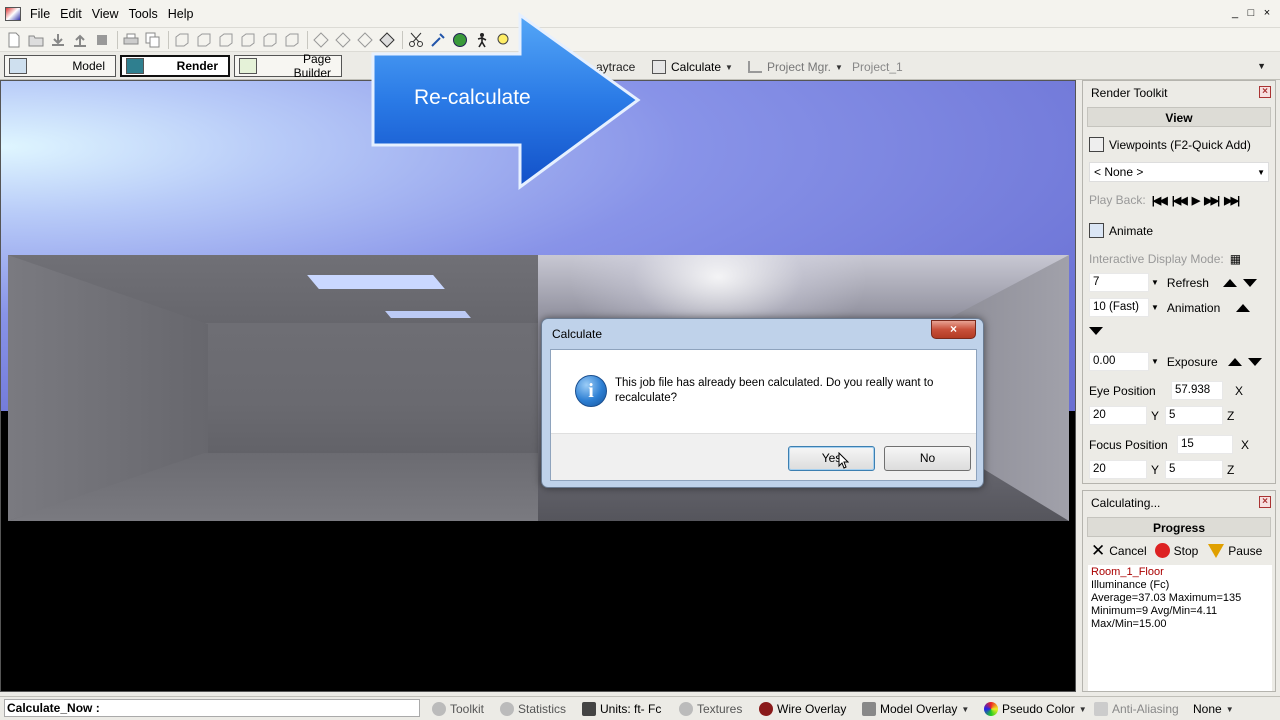  Describe the element at coordinates (1235, 259) in the screenshot. I see `display-mode-icon: ▦` at that location.